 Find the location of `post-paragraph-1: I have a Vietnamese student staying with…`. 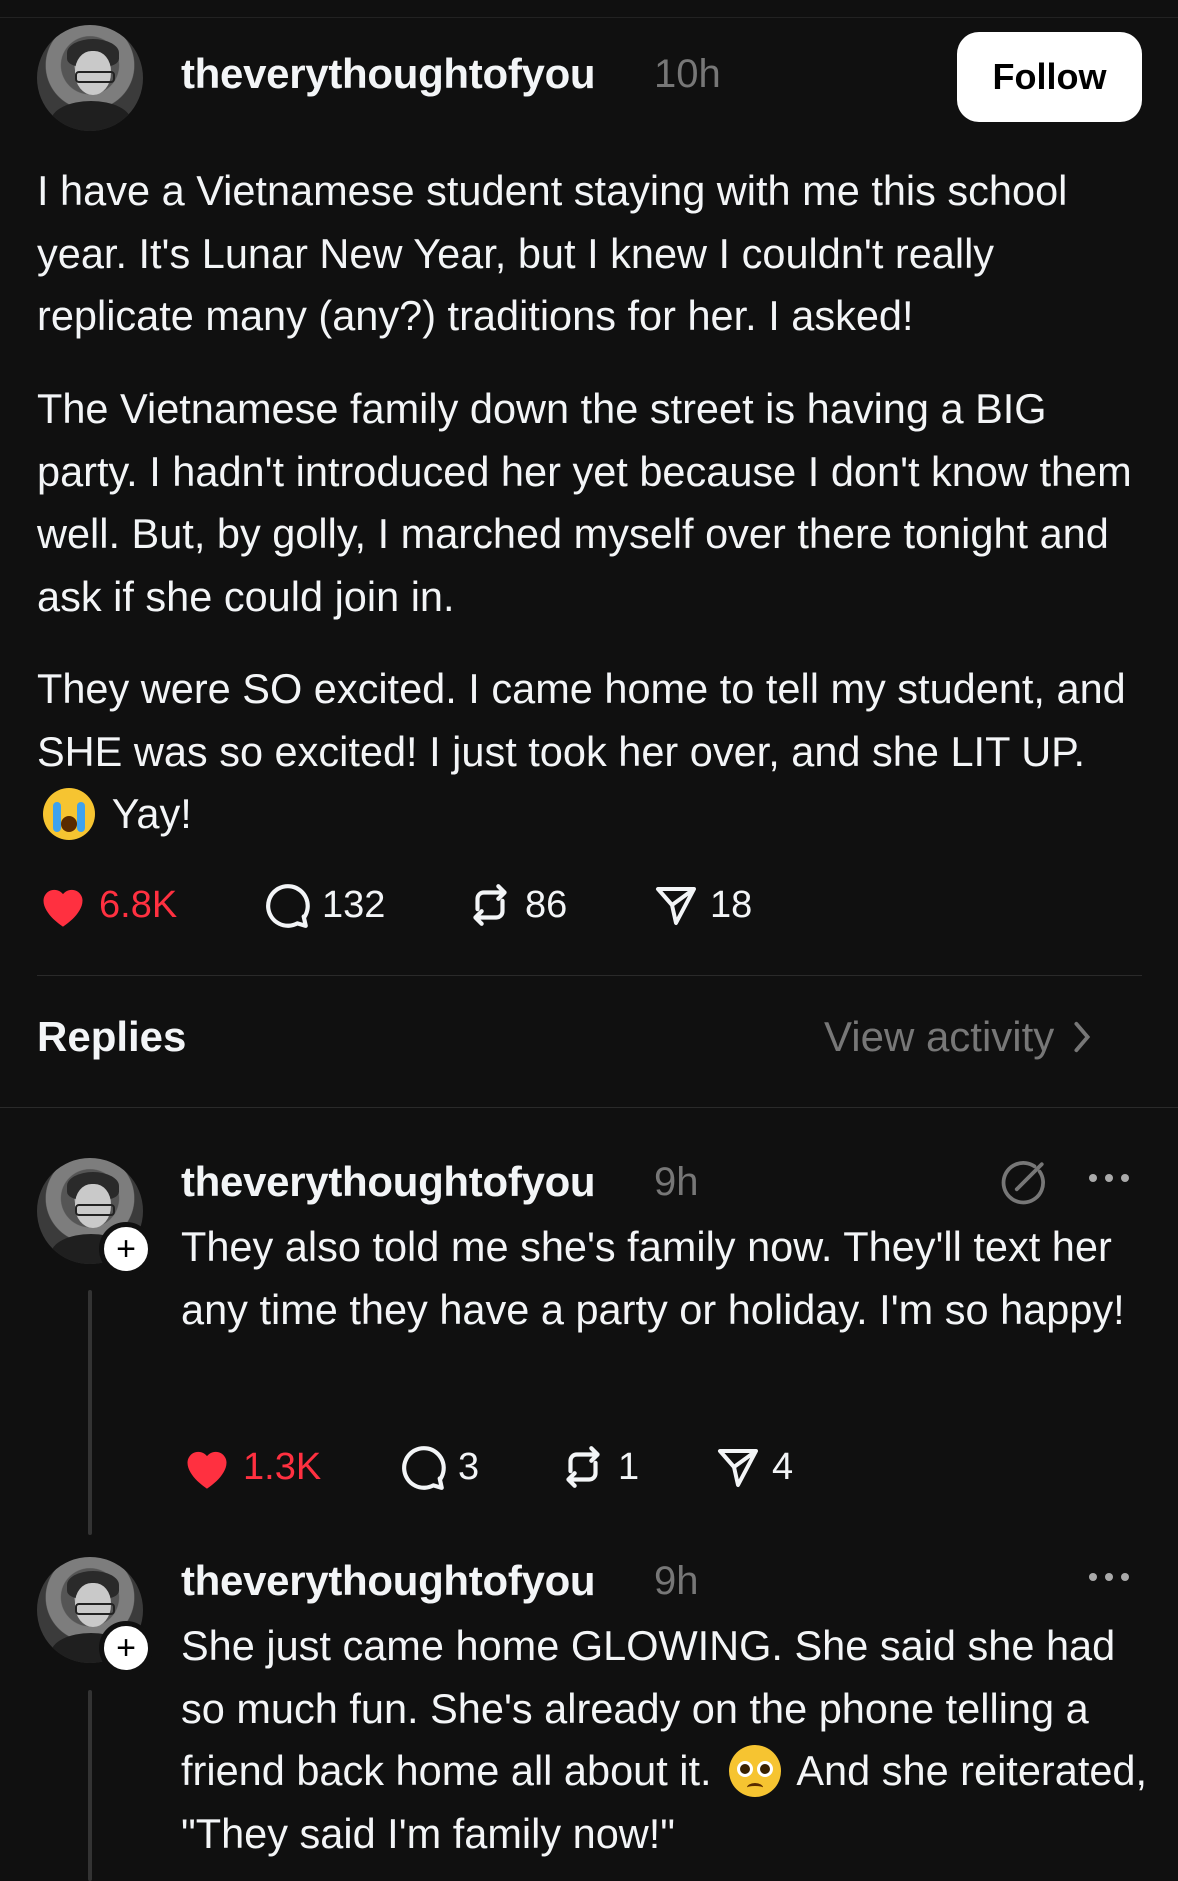

post-paragraph-1: I have a Vietnamese student staying with… is located at coordinates (552, 253).